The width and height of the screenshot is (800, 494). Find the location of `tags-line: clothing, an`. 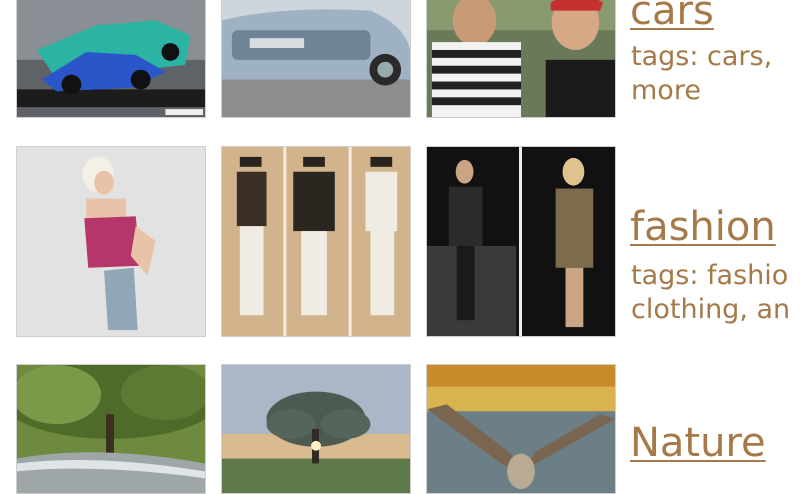

tags-line: clothing, an is located at coordinates (711, 309).